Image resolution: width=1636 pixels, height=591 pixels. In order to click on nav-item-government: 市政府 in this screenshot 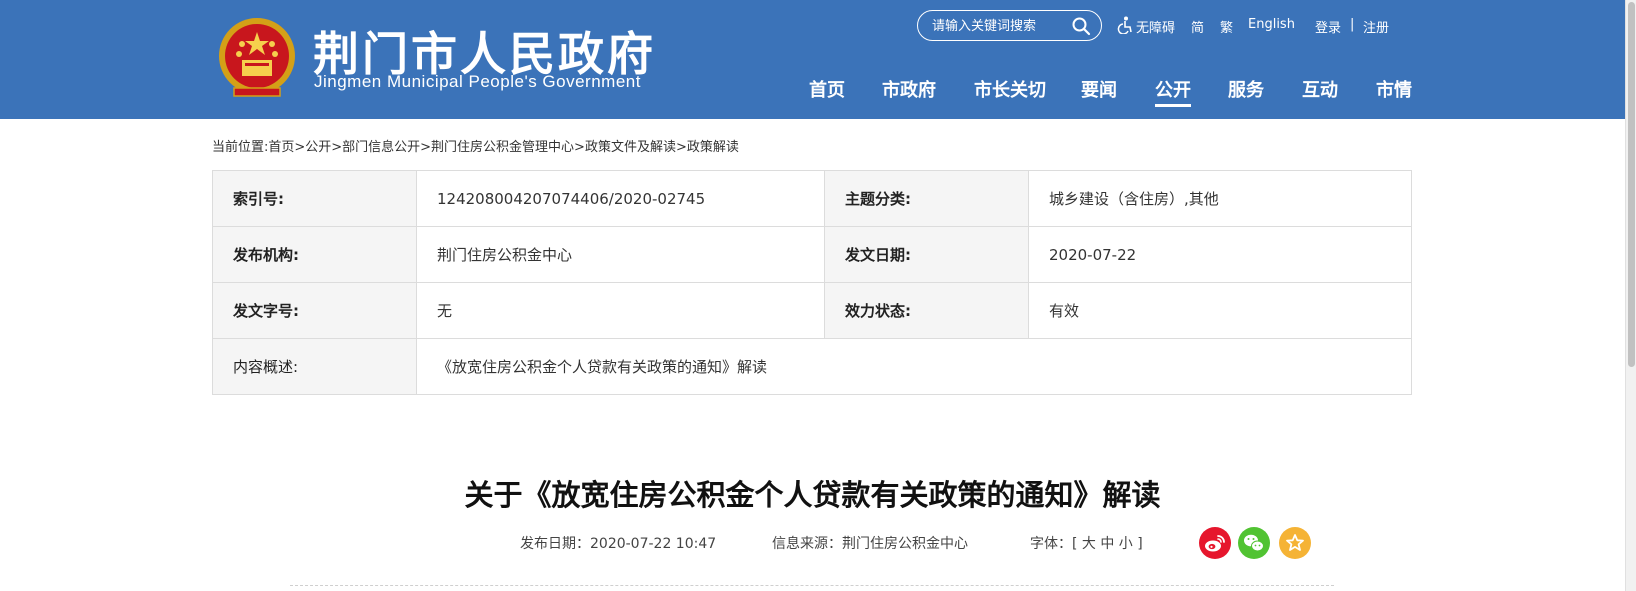, I will do `click(909, 89)`.